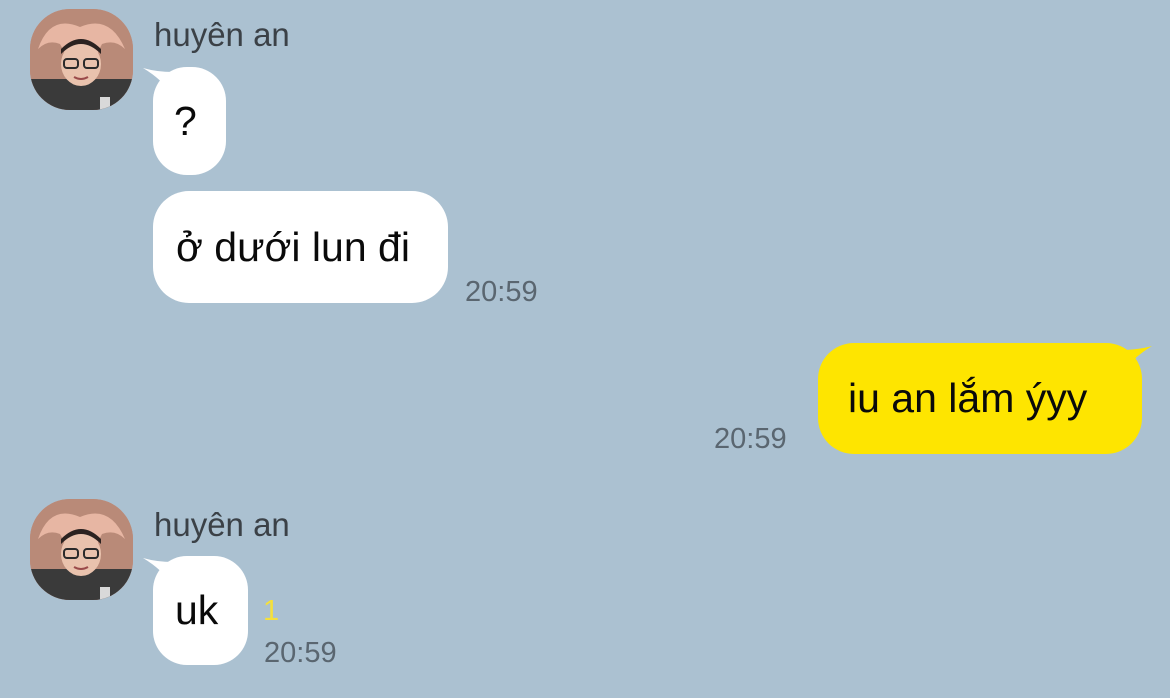 Image resolution: width=1170 pixels, height=698 pixels. I want to click on message-text: ?, so click(185, 120).